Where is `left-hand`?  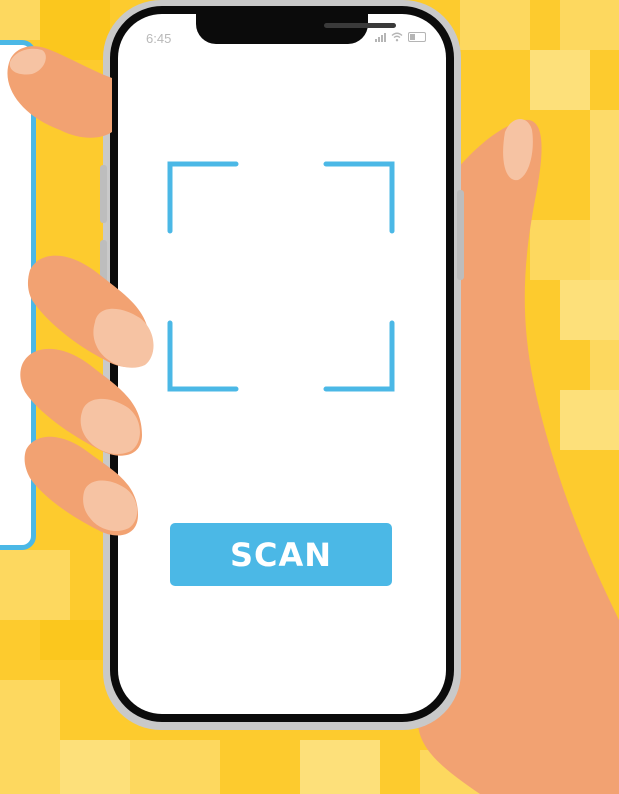
left-hand is located at coordinates (80, 291).